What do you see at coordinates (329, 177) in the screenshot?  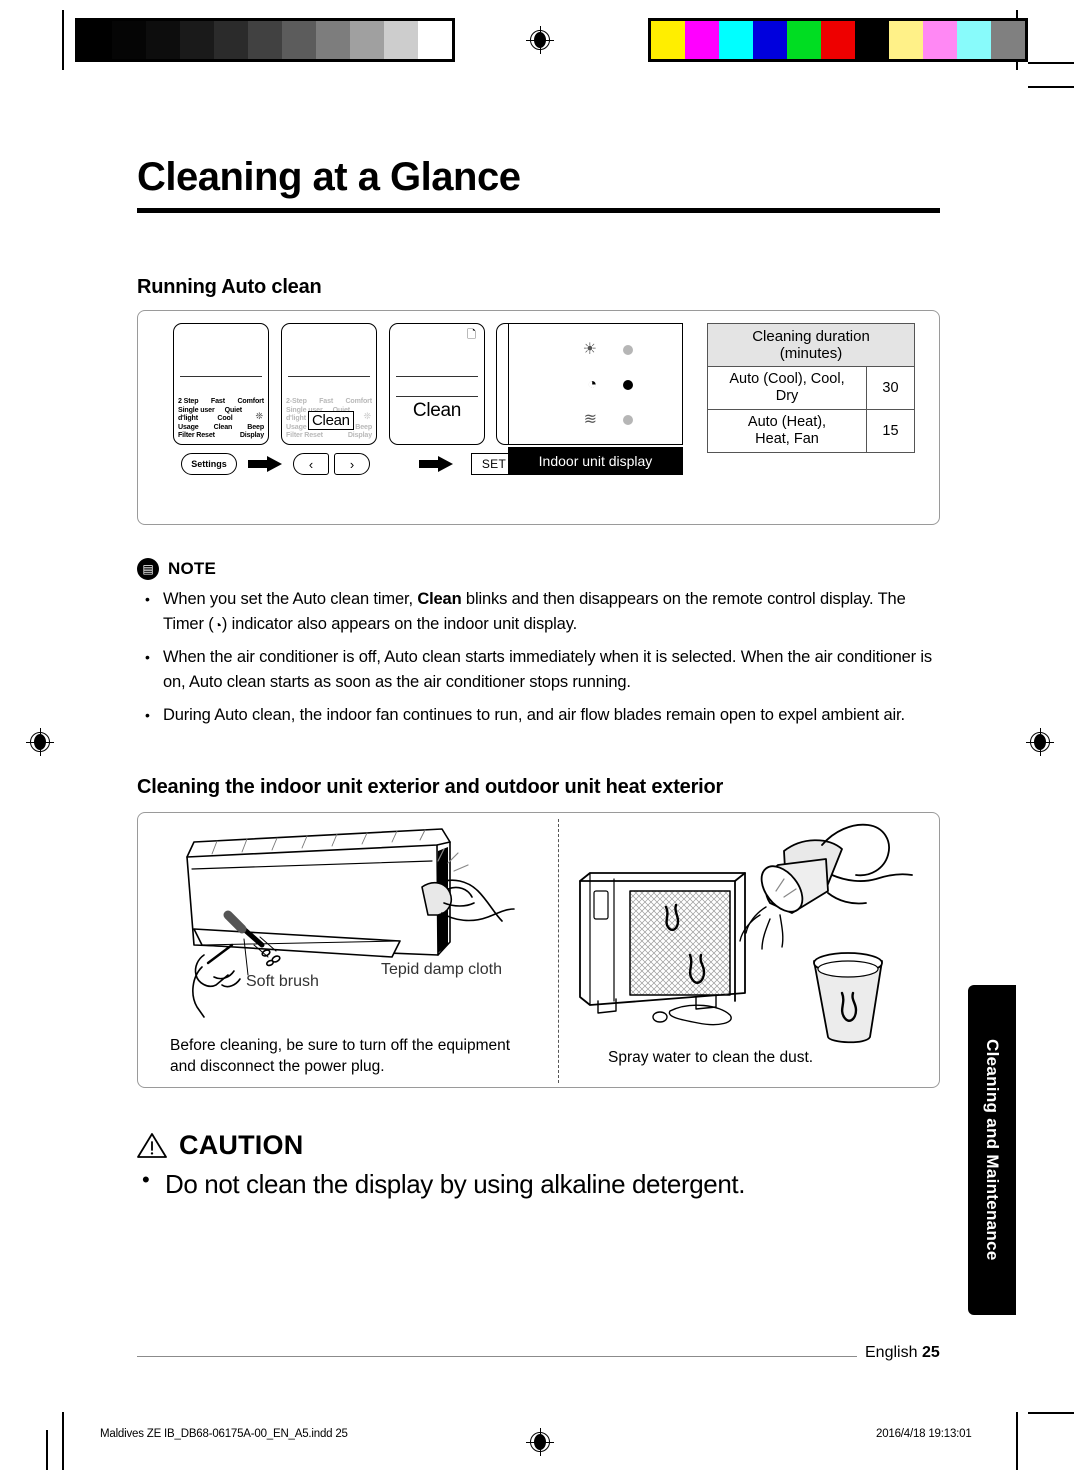 I see `page-title: Cleaning at a Glance` at bounding box center [329, 177].